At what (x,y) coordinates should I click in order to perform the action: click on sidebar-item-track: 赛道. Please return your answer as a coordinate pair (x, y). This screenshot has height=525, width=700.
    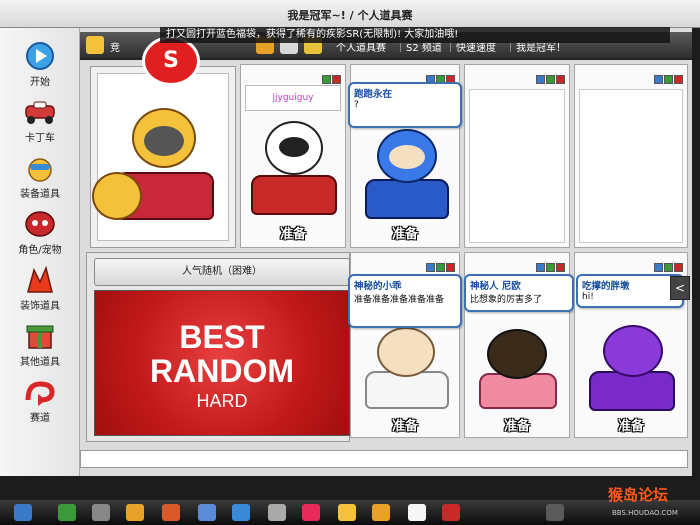
    Looking at the image, I should click on (40, 400).